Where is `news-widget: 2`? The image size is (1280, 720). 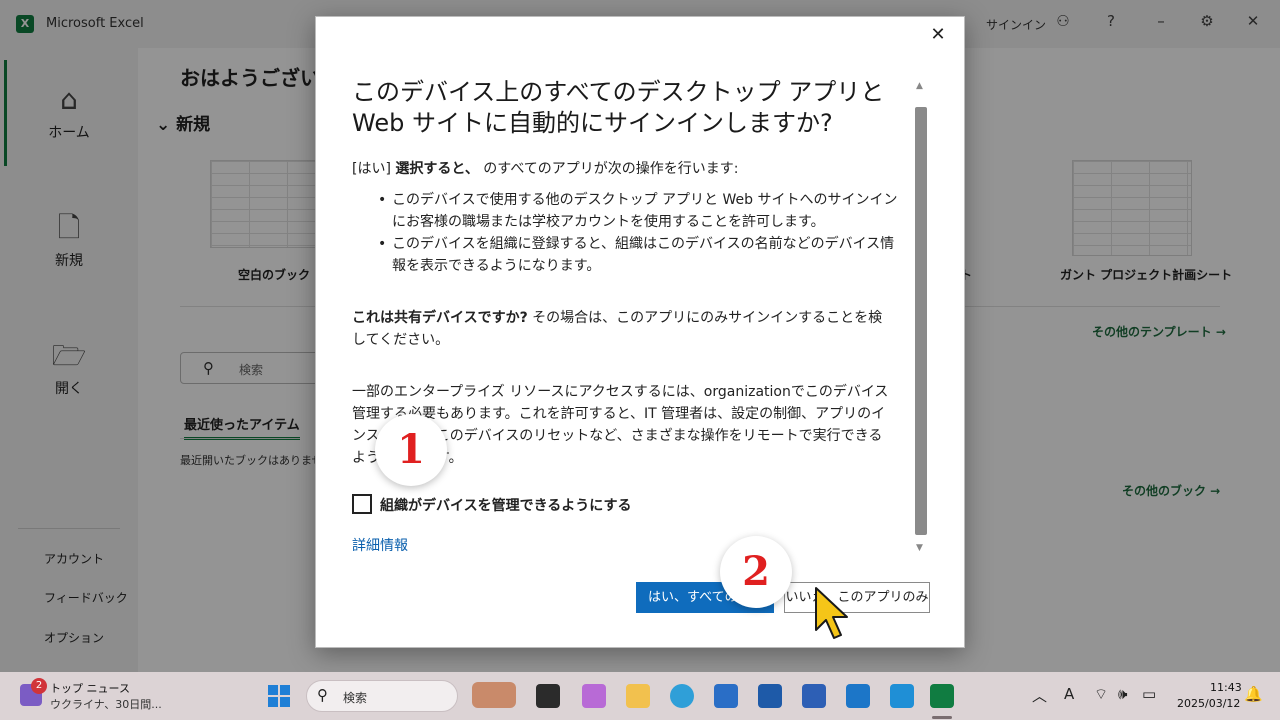
news-widget: 2 is located at coordinates (35, 694).